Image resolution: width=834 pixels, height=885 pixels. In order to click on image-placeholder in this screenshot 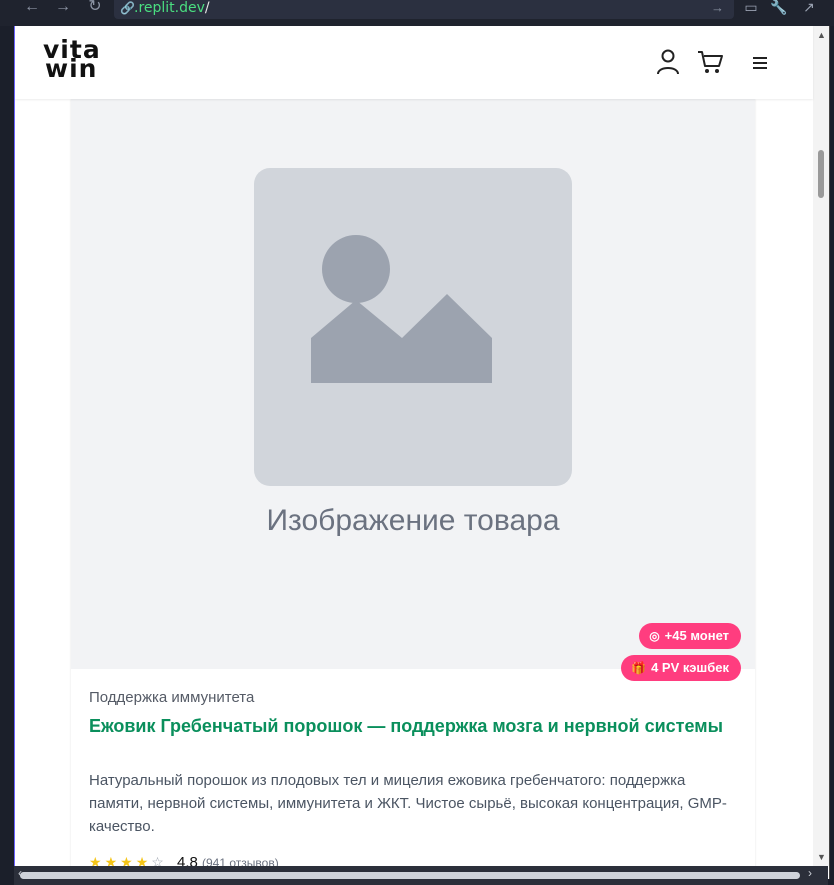, I will do `click(413, 327)`.